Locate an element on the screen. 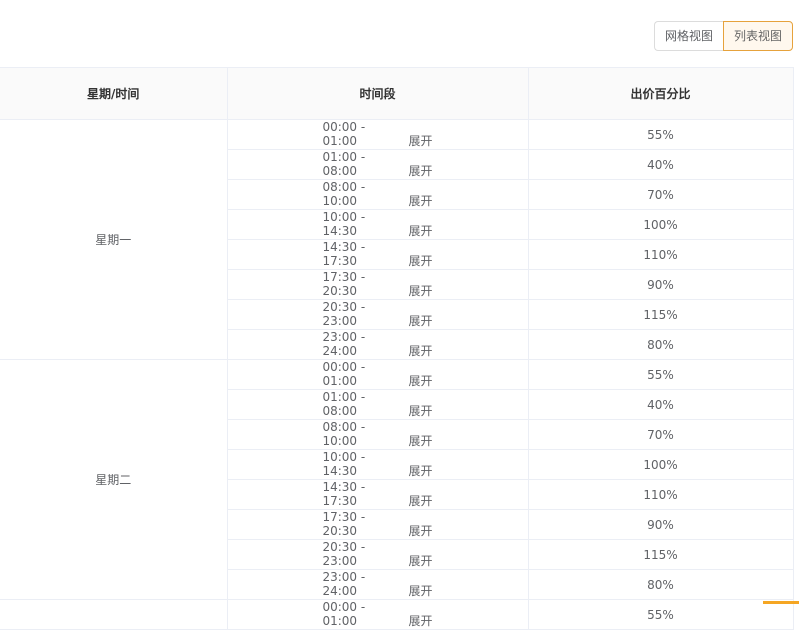 The image size is (799, 630). view-toggle: 网格视图 列表视图 is located at coordinates (723, 36).